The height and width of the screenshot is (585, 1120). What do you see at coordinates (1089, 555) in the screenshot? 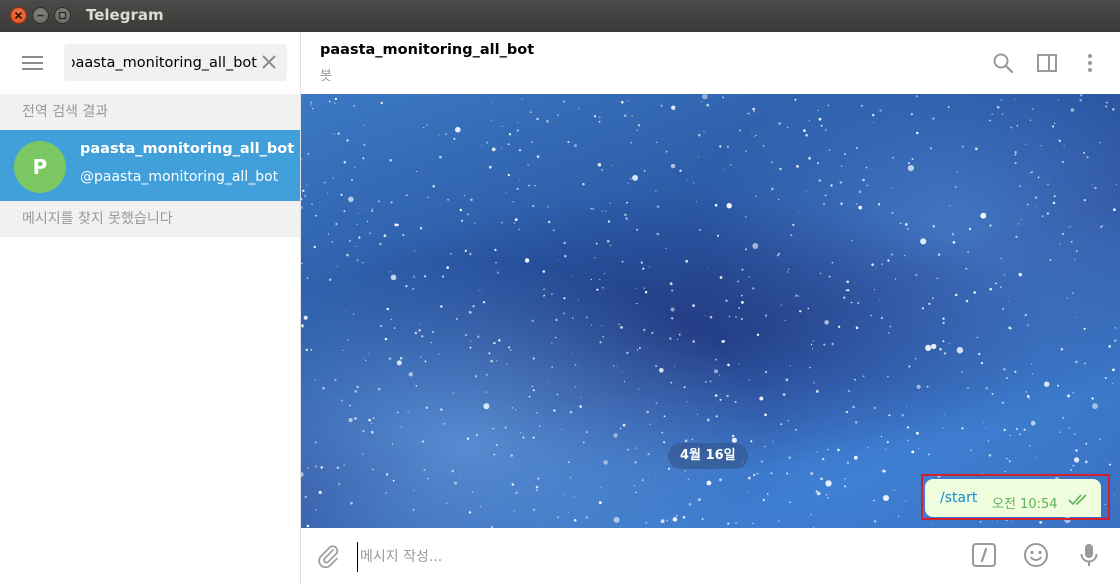
I see `voice-record-button` at bounding box center [1089, 555].